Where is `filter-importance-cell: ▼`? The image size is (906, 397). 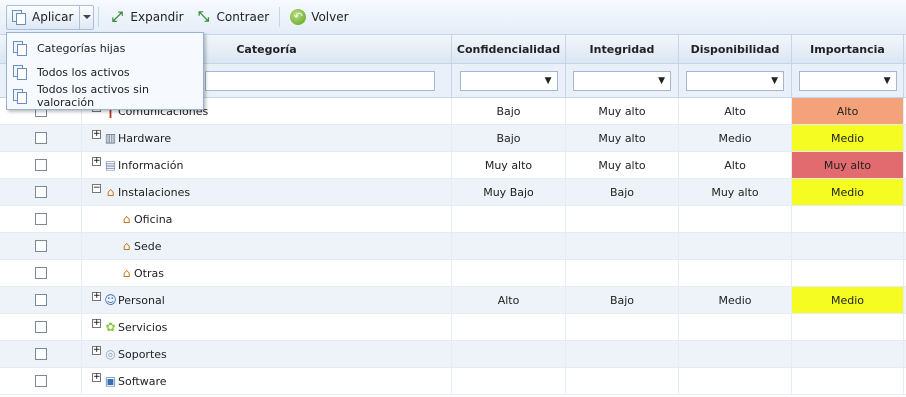
filter-importance-cell: ▼ is located at coordinates (848, 80).